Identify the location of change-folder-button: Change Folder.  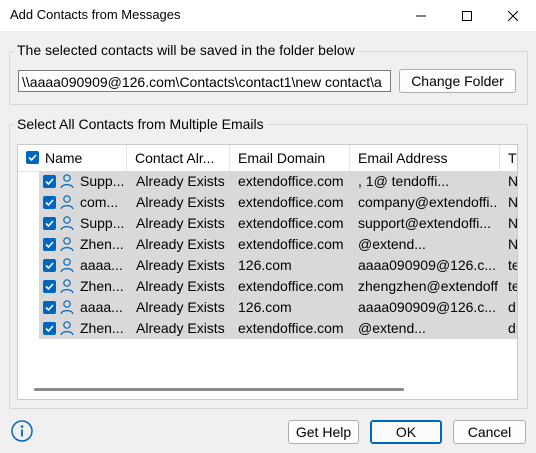
(457, 81).